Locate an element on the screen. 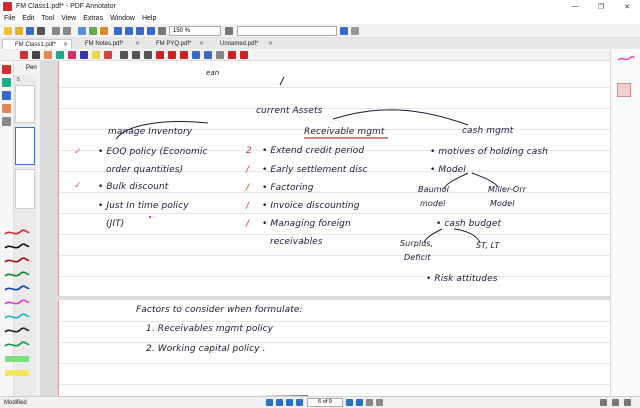 The width and height of the screenshot is (640, 408). pen-green is located at coordinates (17, 275).